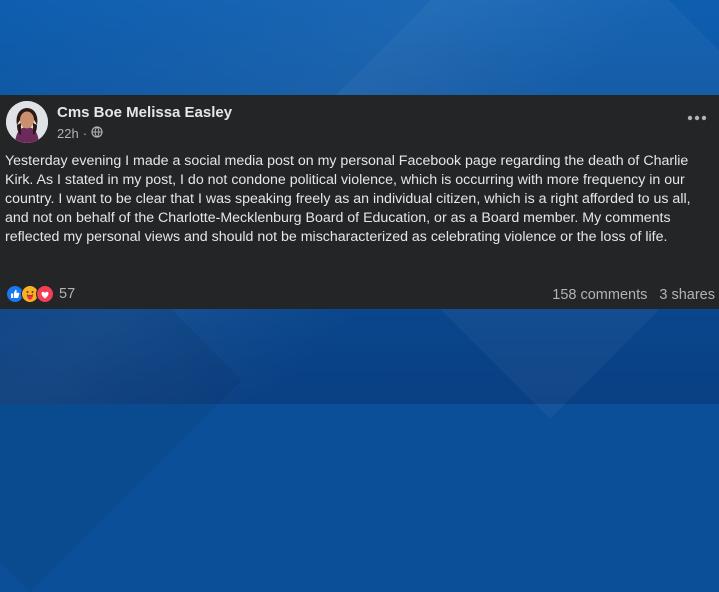  Describe the element at coordinates (144, 112) in the screenshot. I see `author-name: Cms Boe Melissa Easley` at that location.